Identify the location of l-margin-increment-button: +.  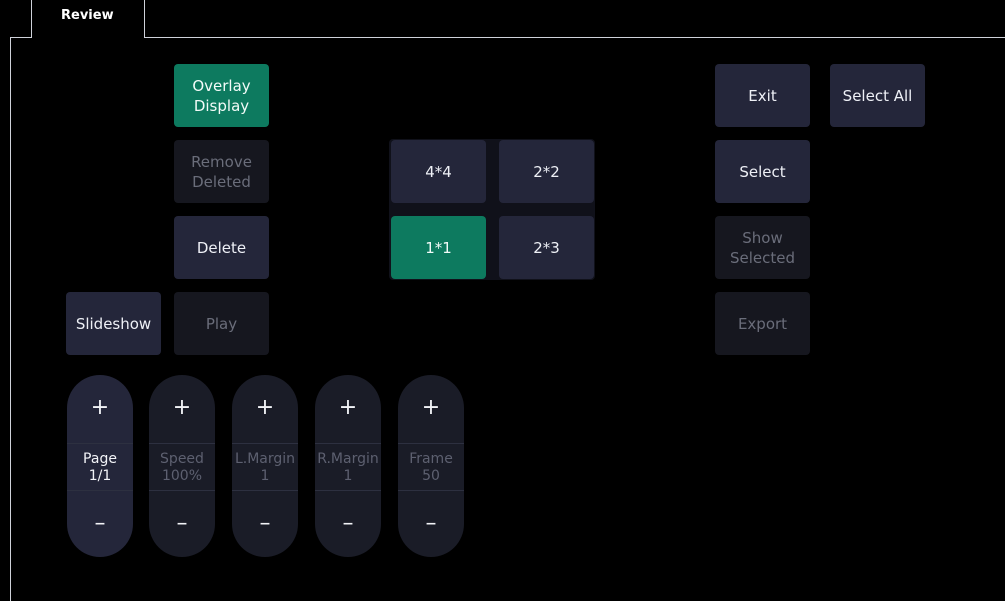
(265, 408).